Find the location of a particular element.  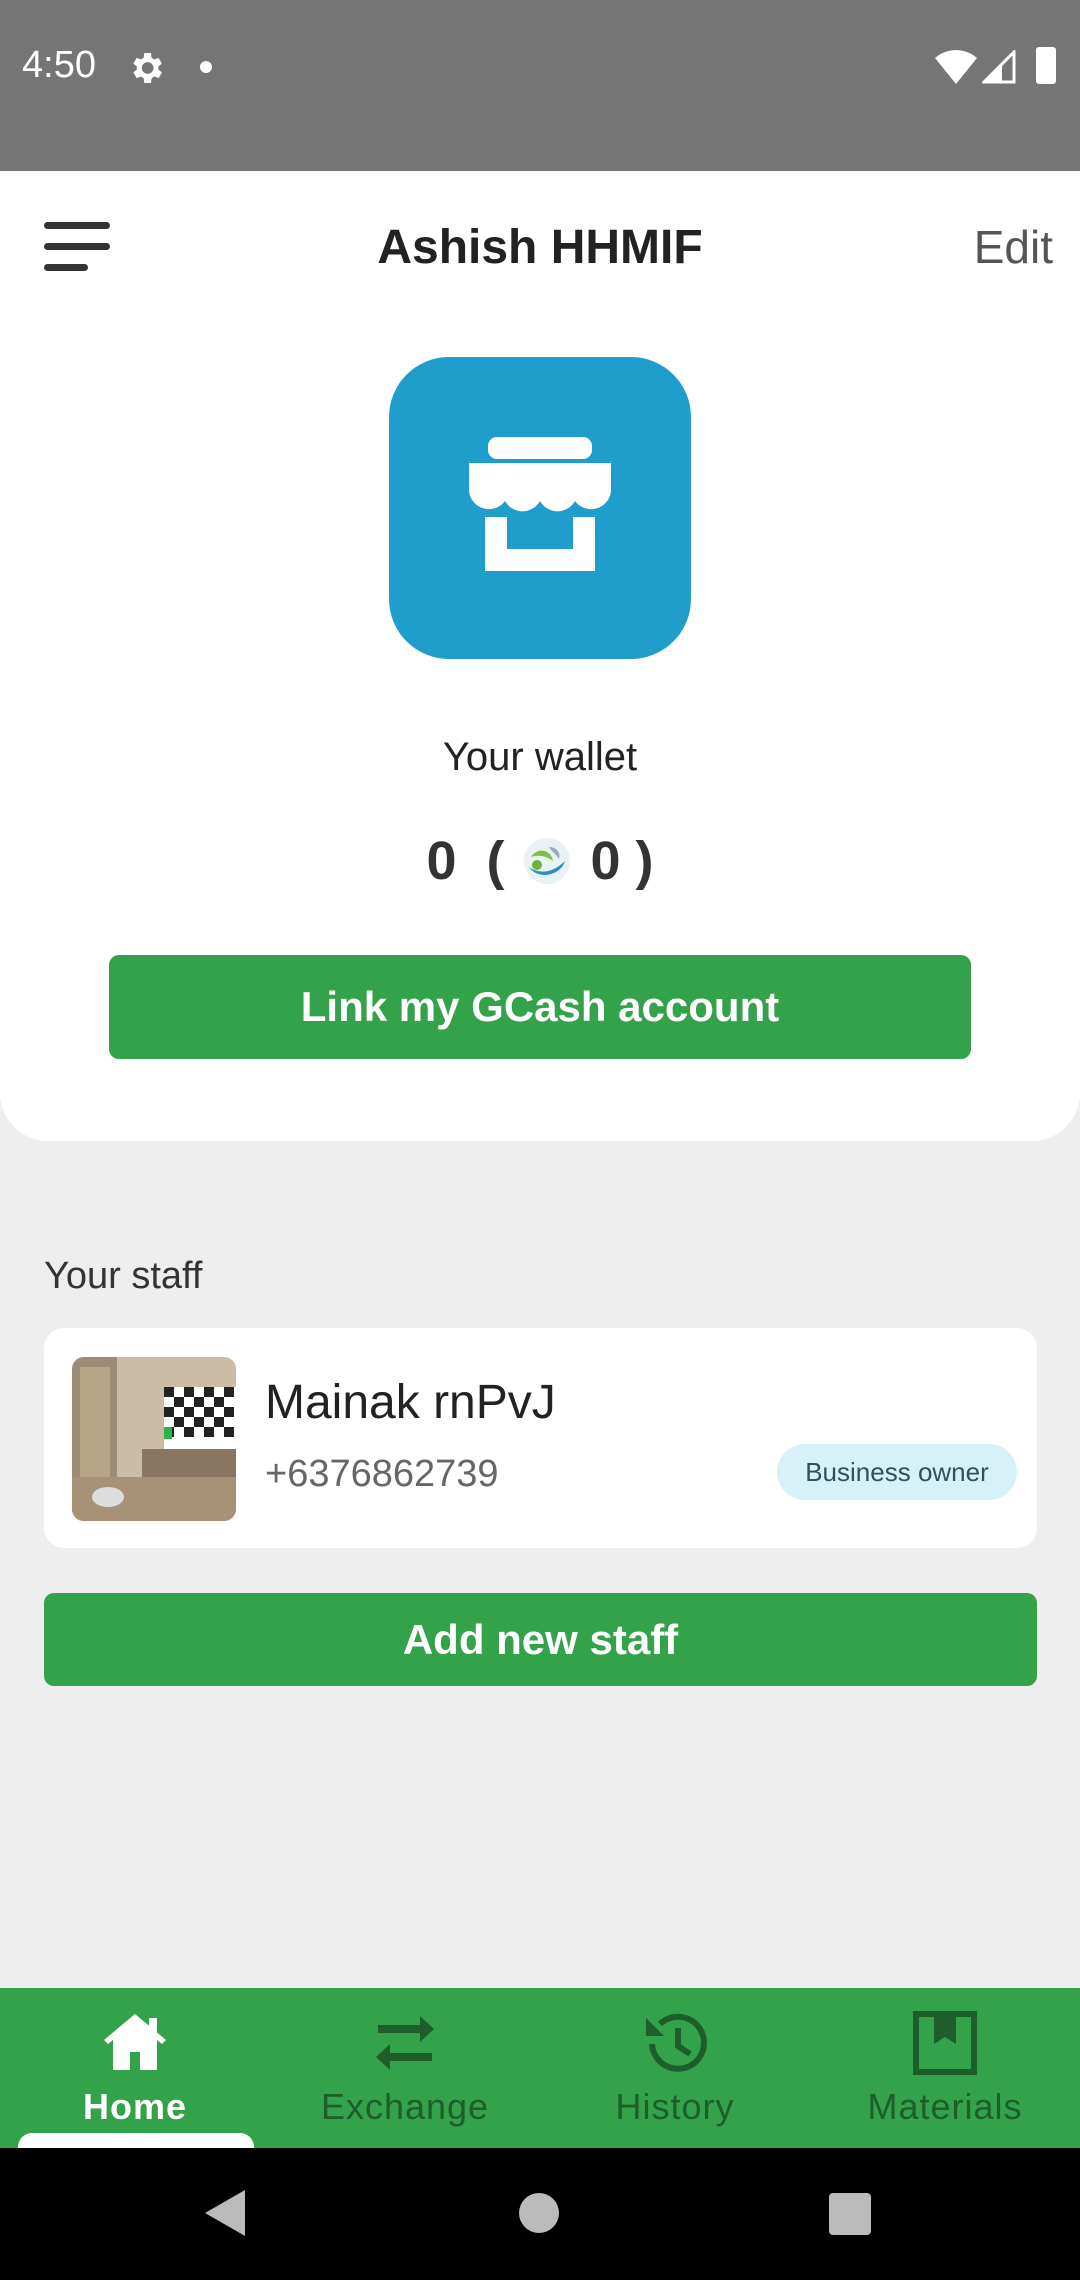

status-bar: 4:50 is located at coordinates (540, 85).